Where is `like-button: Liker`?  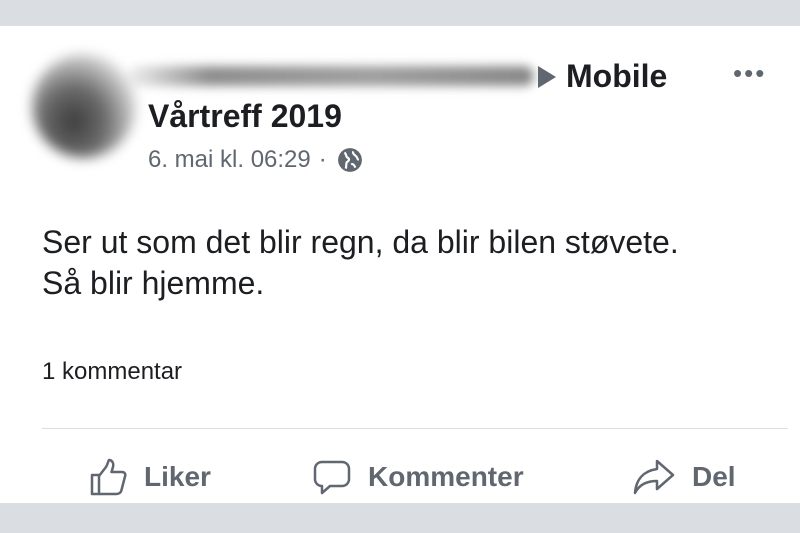
like-button: Liker is located at coordinates (149, 477).